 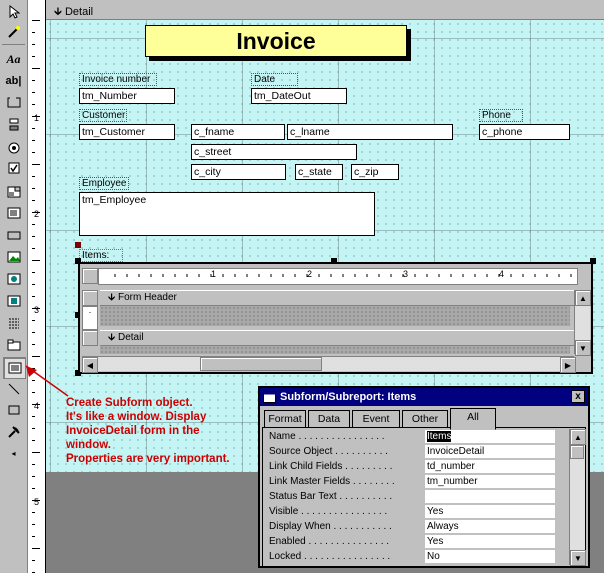 I want to click on c-zip-field: c_zip, so click(x=375, y=172).